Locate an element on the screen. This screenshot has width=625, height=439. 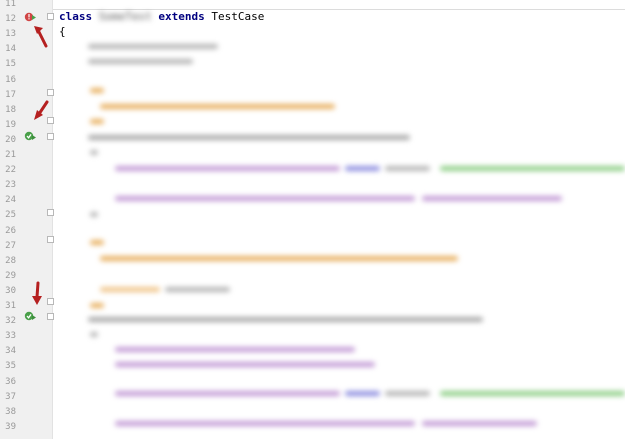
extends-keyword: extends is located at coordinates (181, 16).